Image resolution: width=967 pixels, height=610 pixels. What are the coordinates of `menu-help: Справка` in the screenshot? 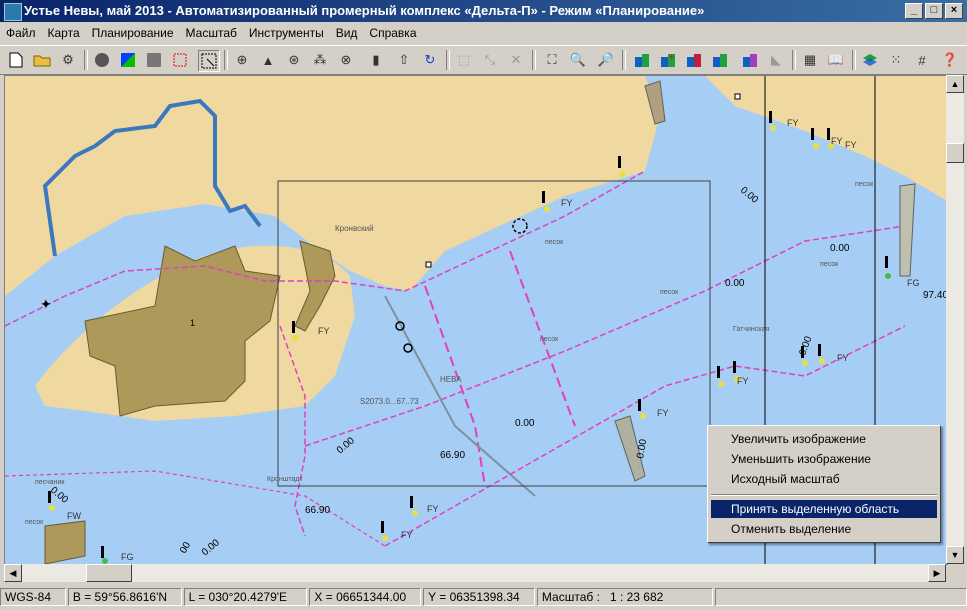 It's located at (392, 33).